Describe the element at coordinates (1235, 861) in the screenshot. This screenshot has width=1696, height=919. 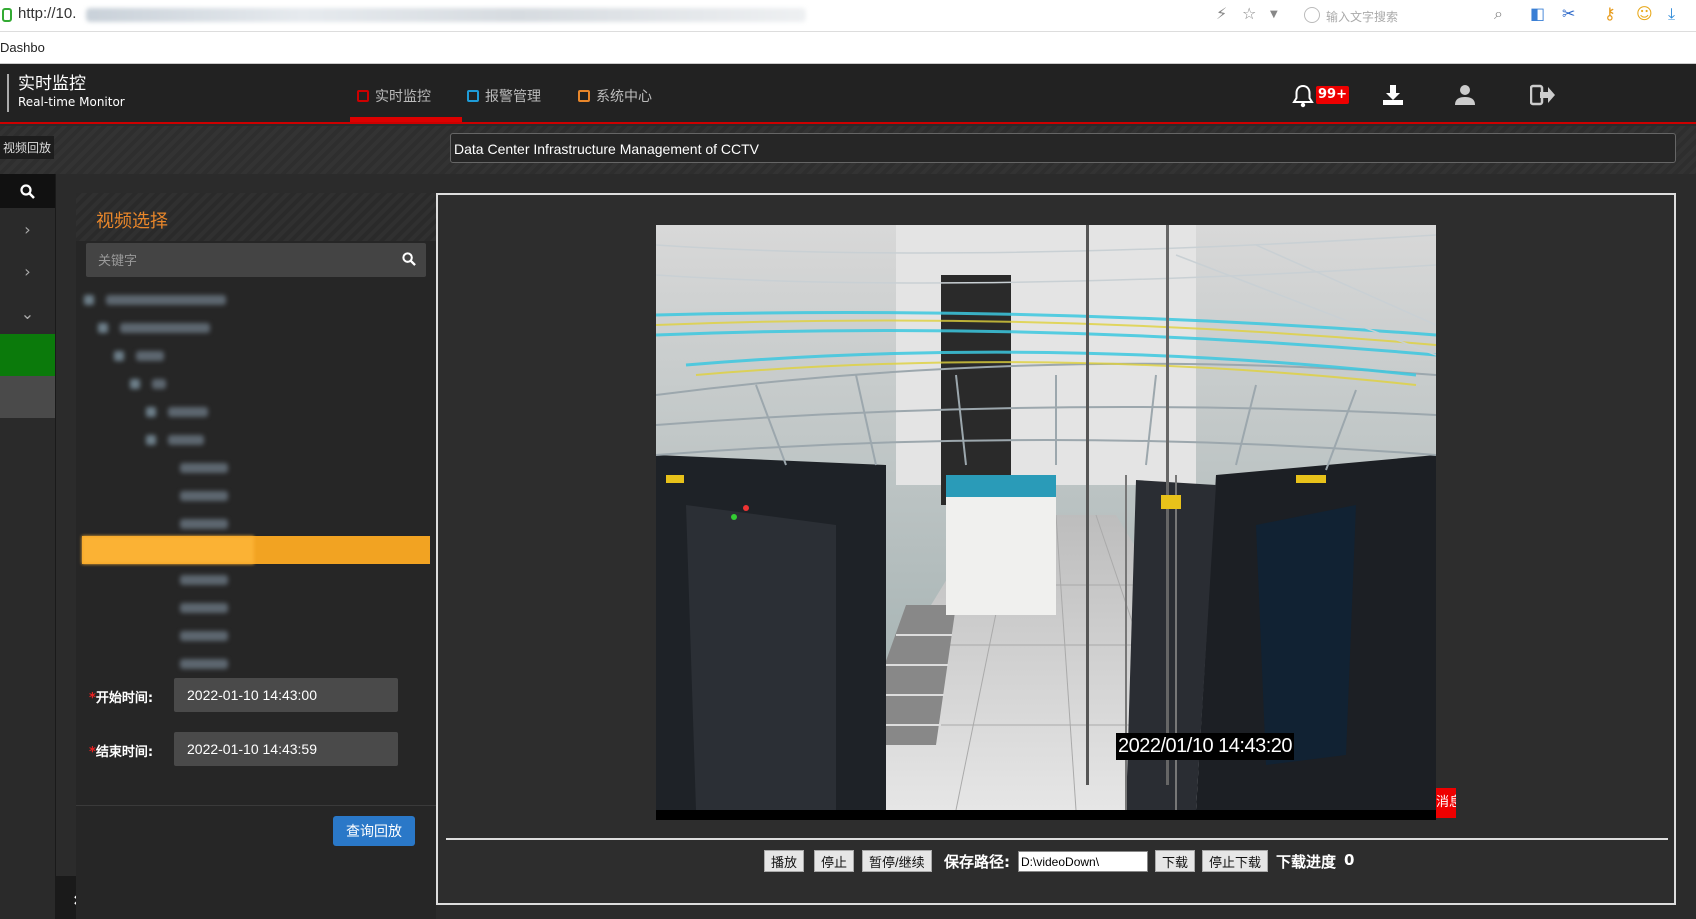
I see `stop-download-button: 停止下载` at that location.